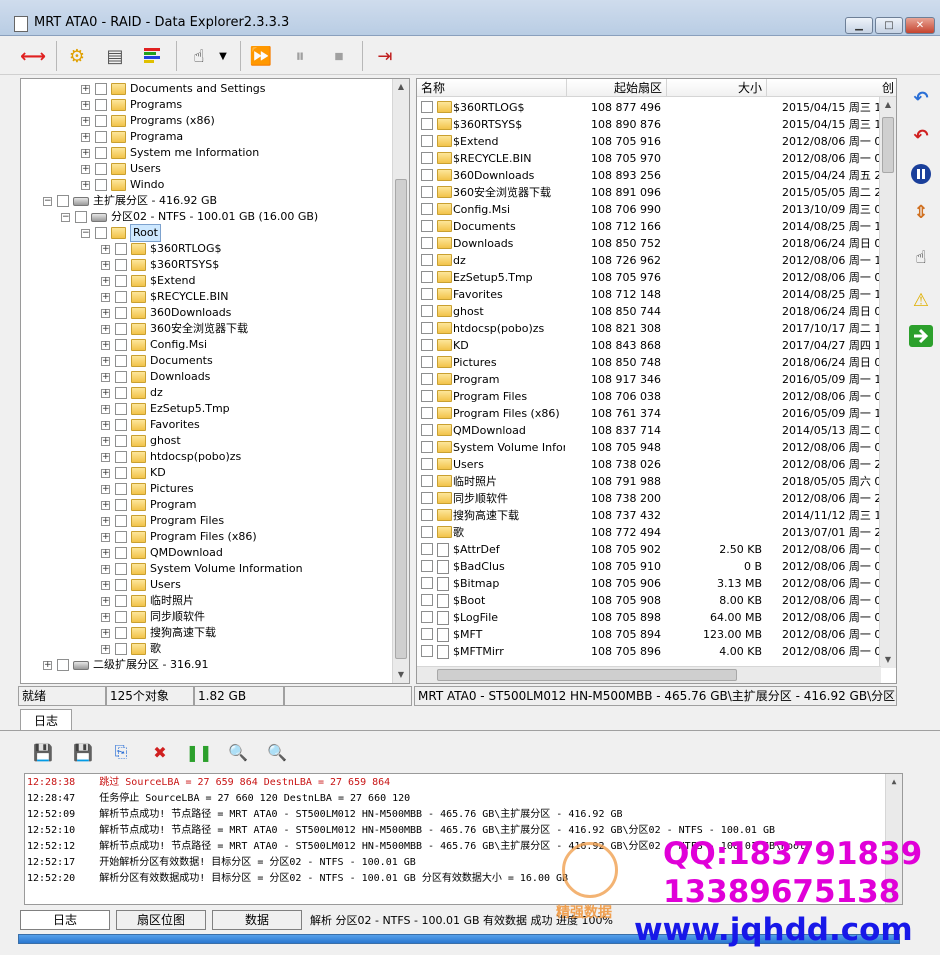 The image size is (940, 955). What do you see at coordinates (173, 89) in the screenshot?
I see `tree-node: + Documents and Settings` at bounding box center [173, 89].